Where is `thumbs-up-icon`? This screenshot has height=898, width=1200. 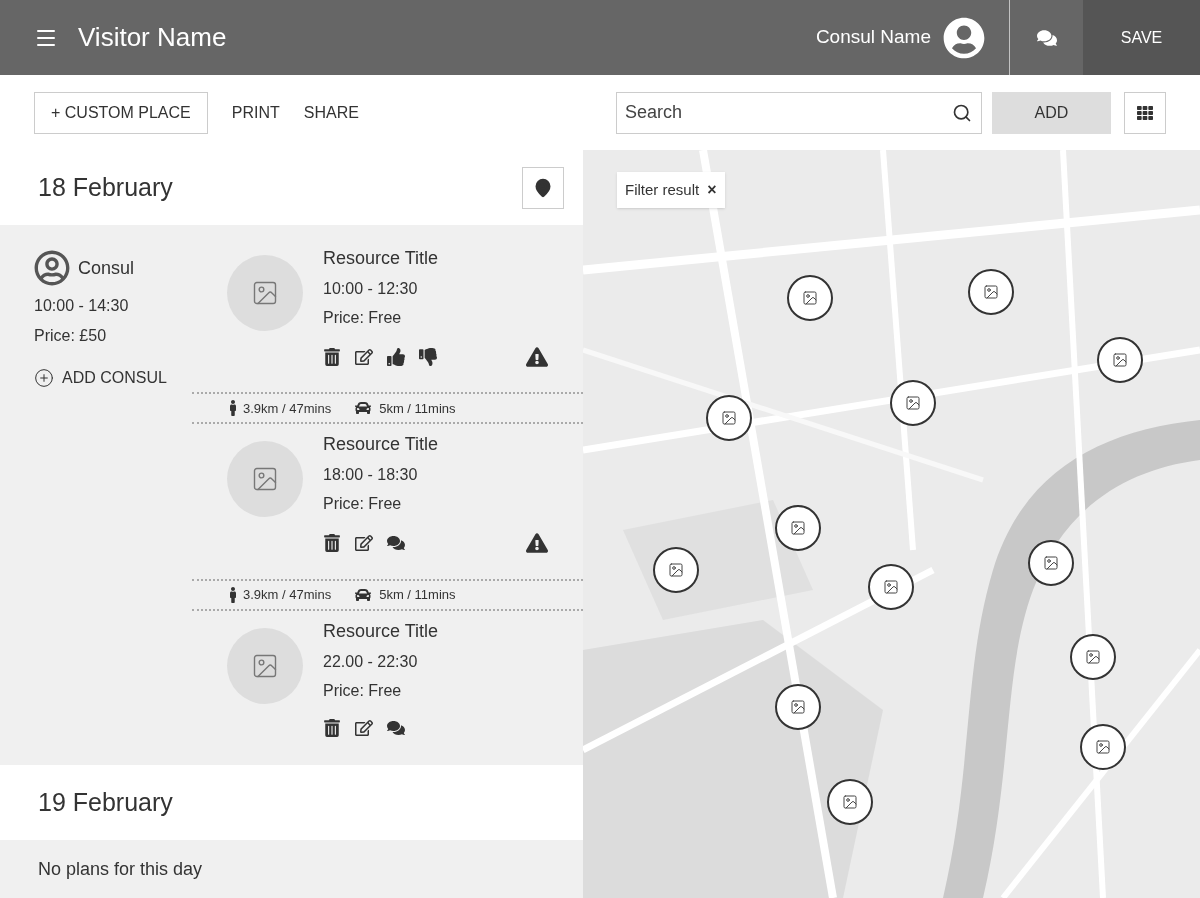
thumbs-up-icon is located at coordinates (396, 357).